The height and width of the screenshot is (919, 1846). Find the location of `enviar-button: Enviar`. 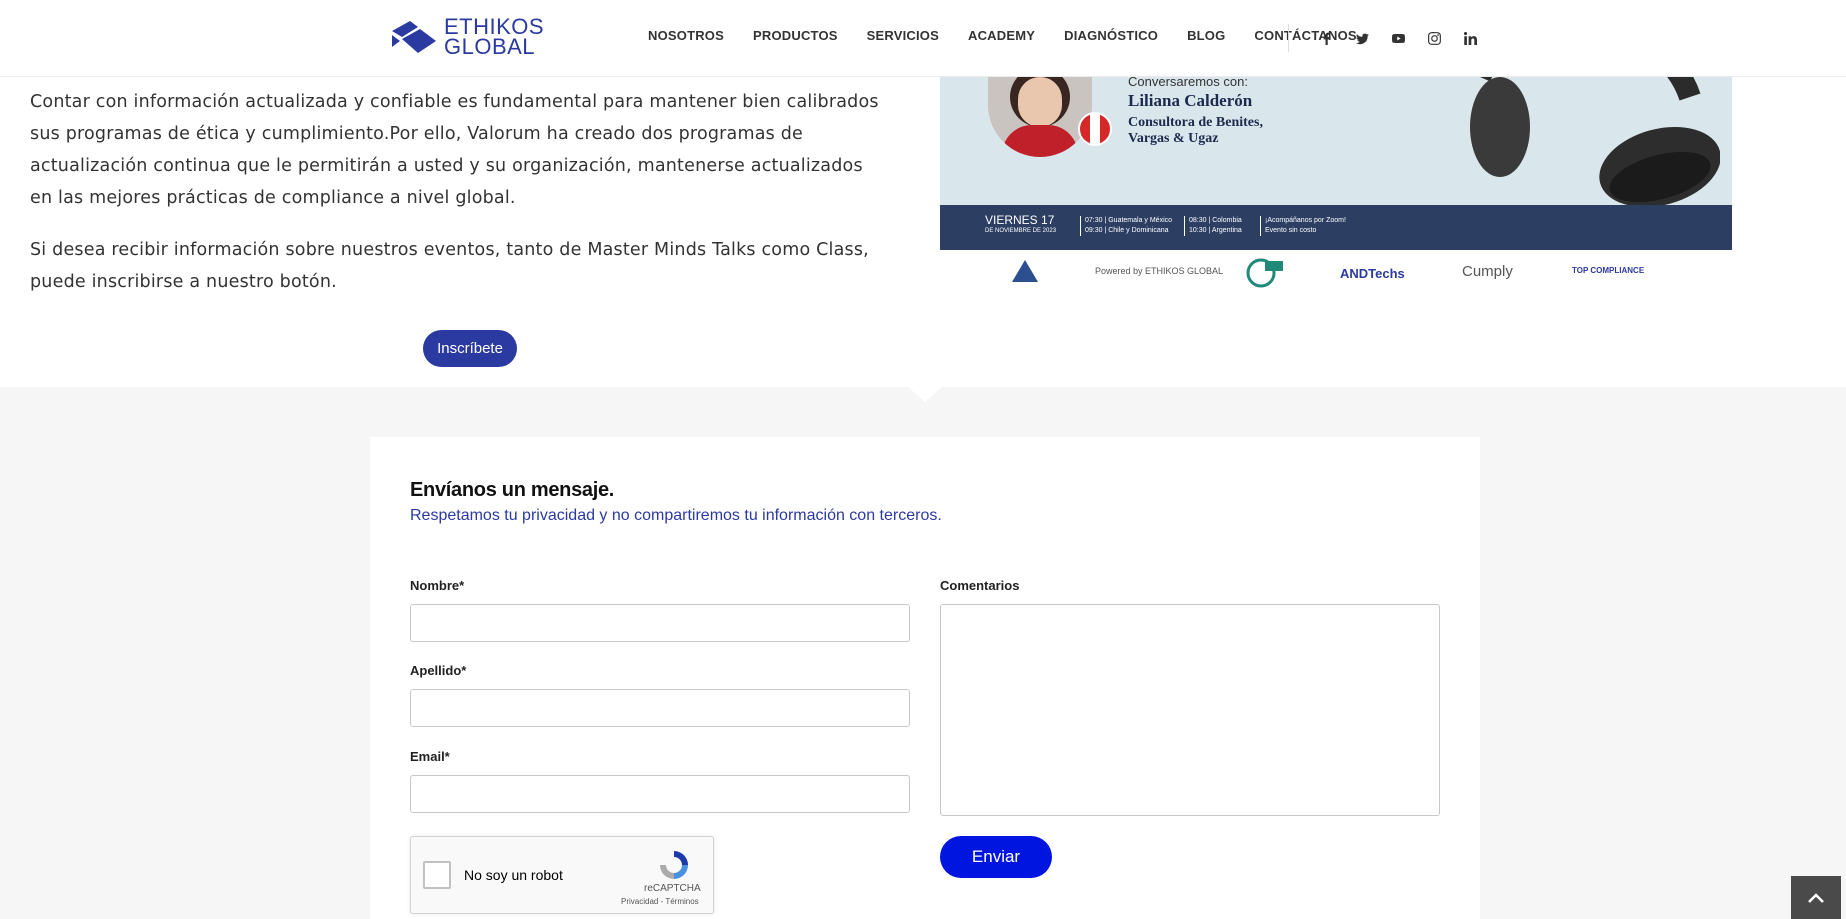

enviar-button: Enviar is located at coordinates (996, 857).